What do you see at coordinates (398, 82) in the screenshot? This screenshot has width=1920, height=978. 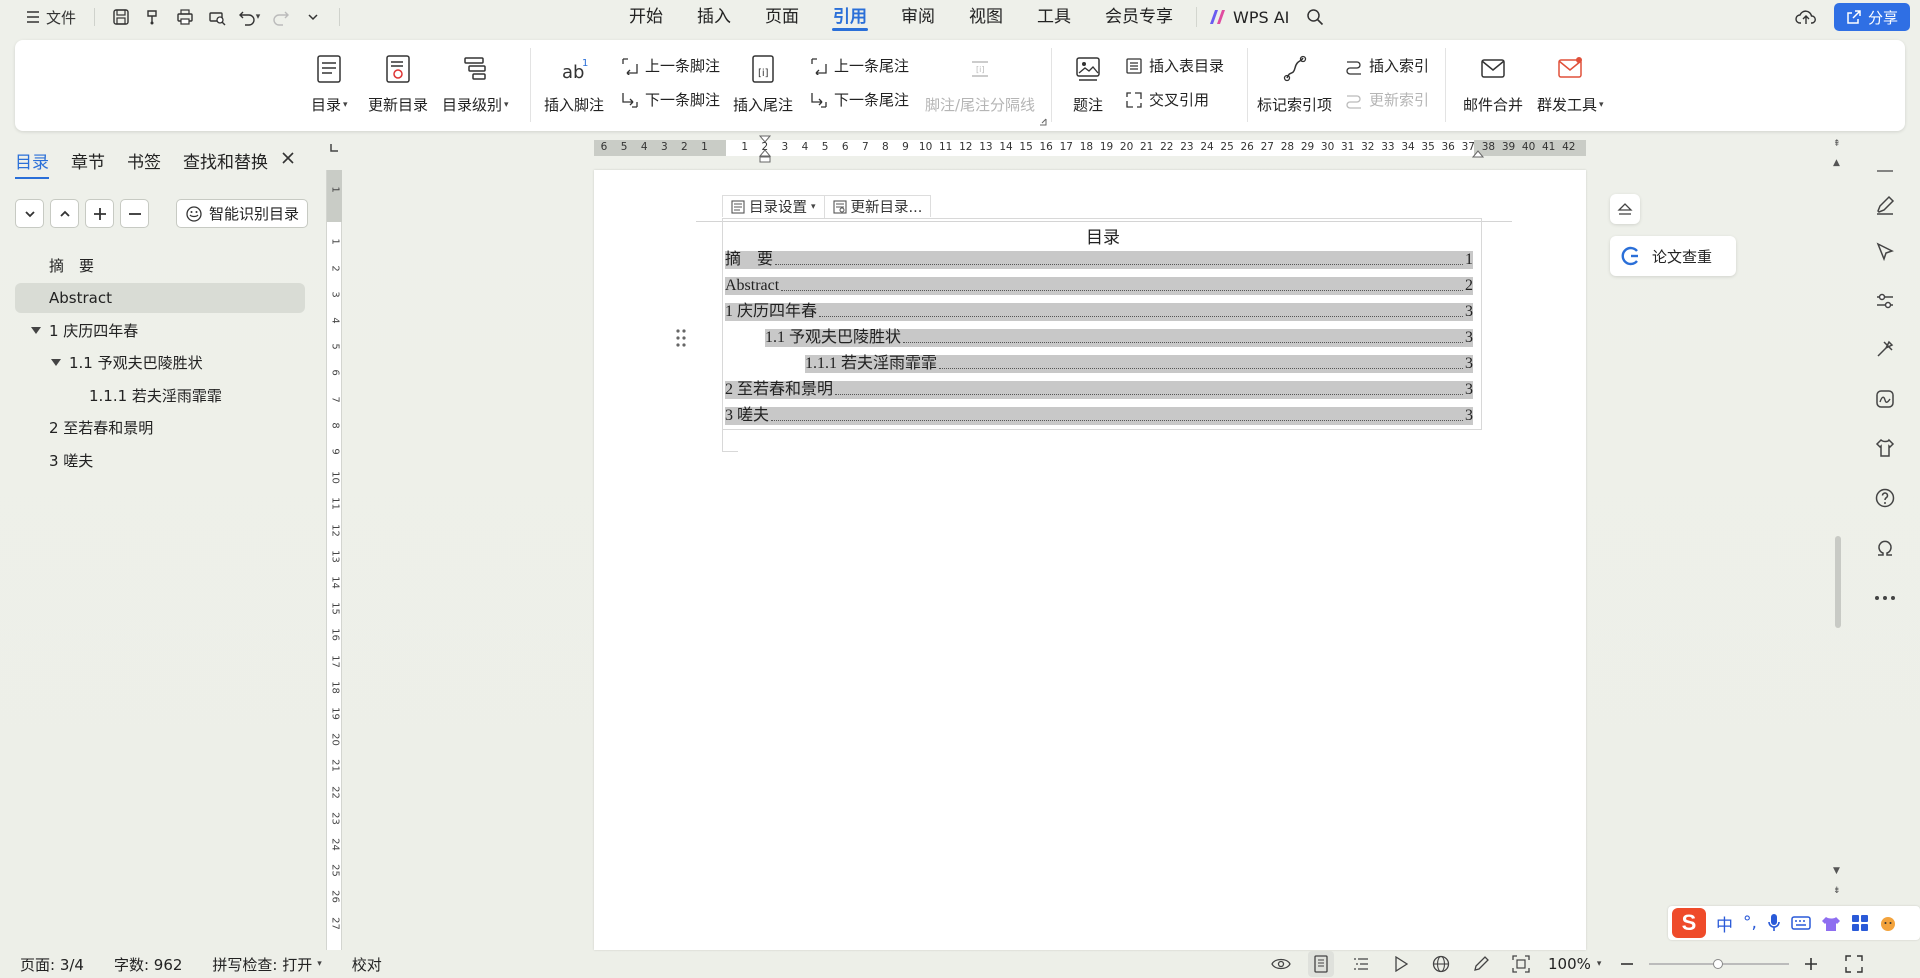 I see `update-toc-button: 更新目录` at bounding box center [398, 82].